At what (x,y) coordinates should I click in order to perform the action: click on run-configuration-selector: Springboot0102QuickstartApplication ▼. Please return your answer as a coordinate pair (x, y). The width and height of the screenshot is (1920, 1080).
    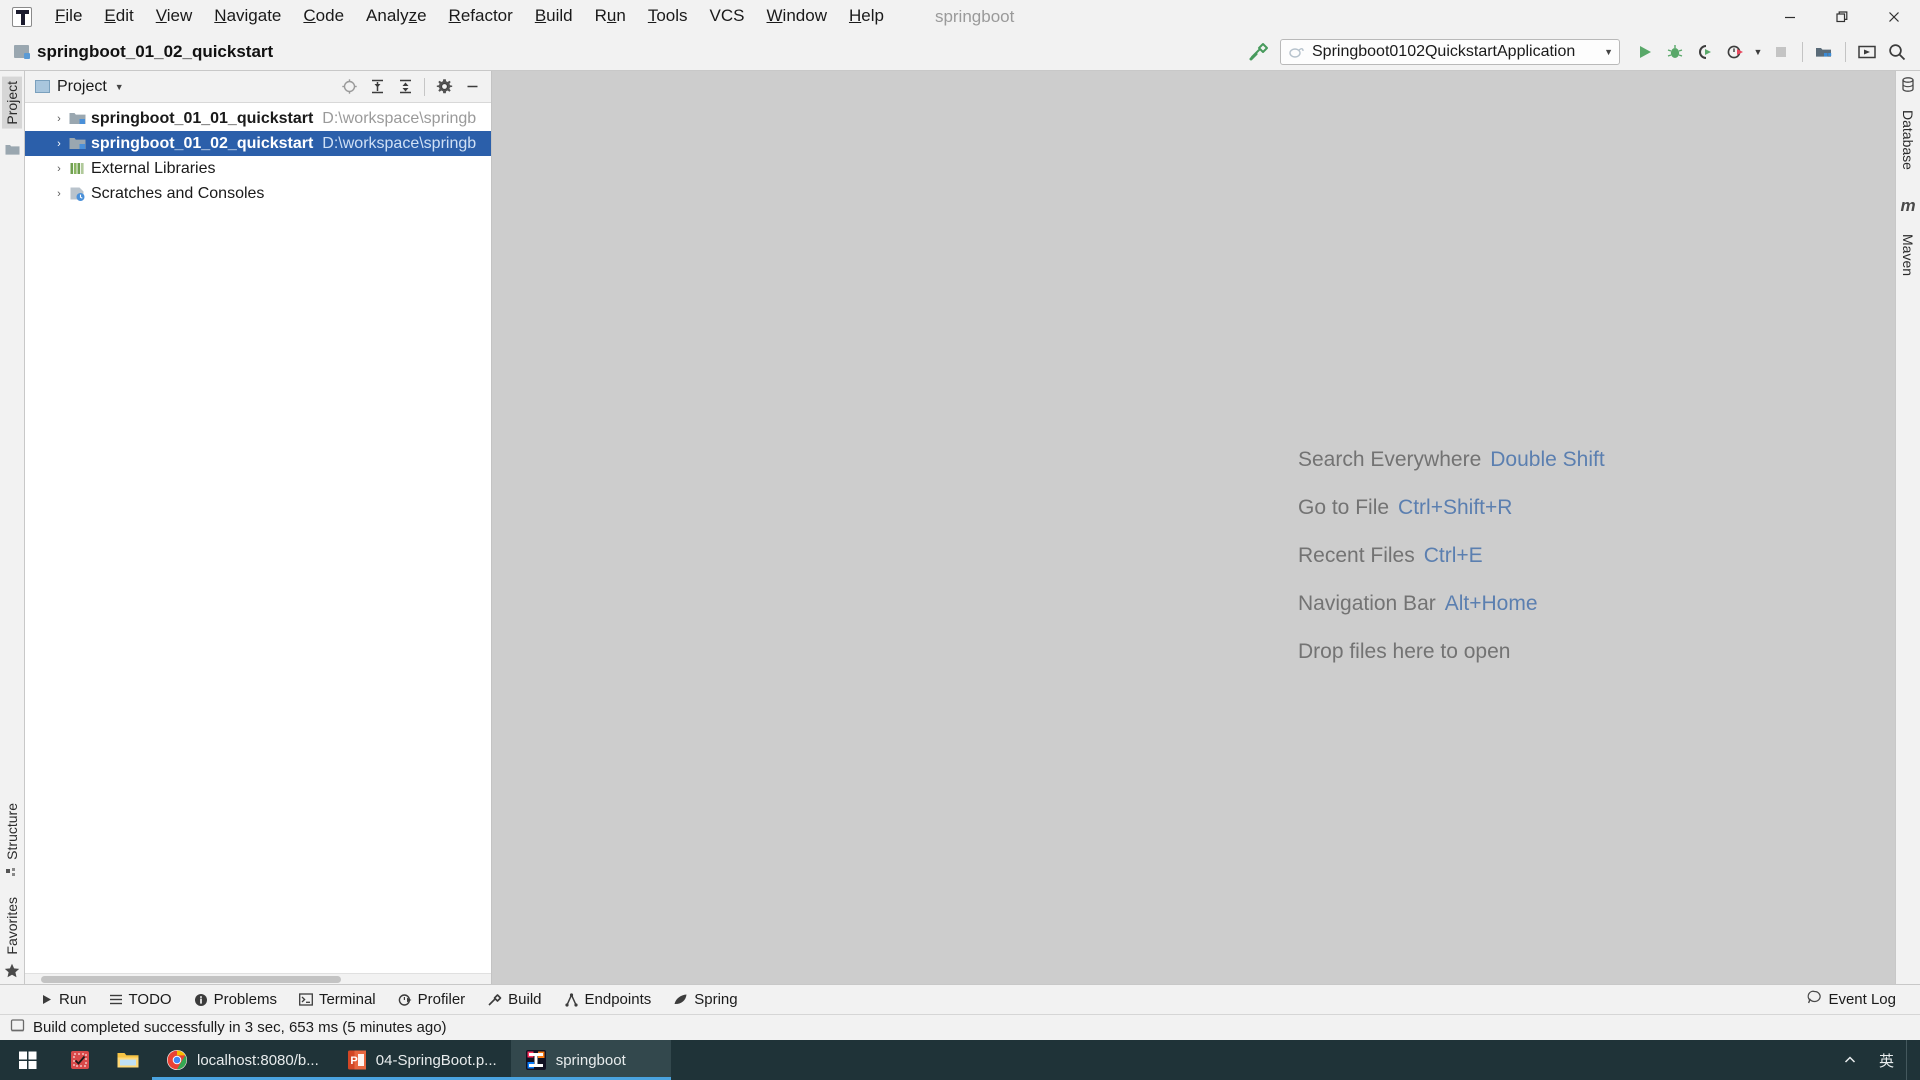
    Looking at the image, I should click on (1450, 52).